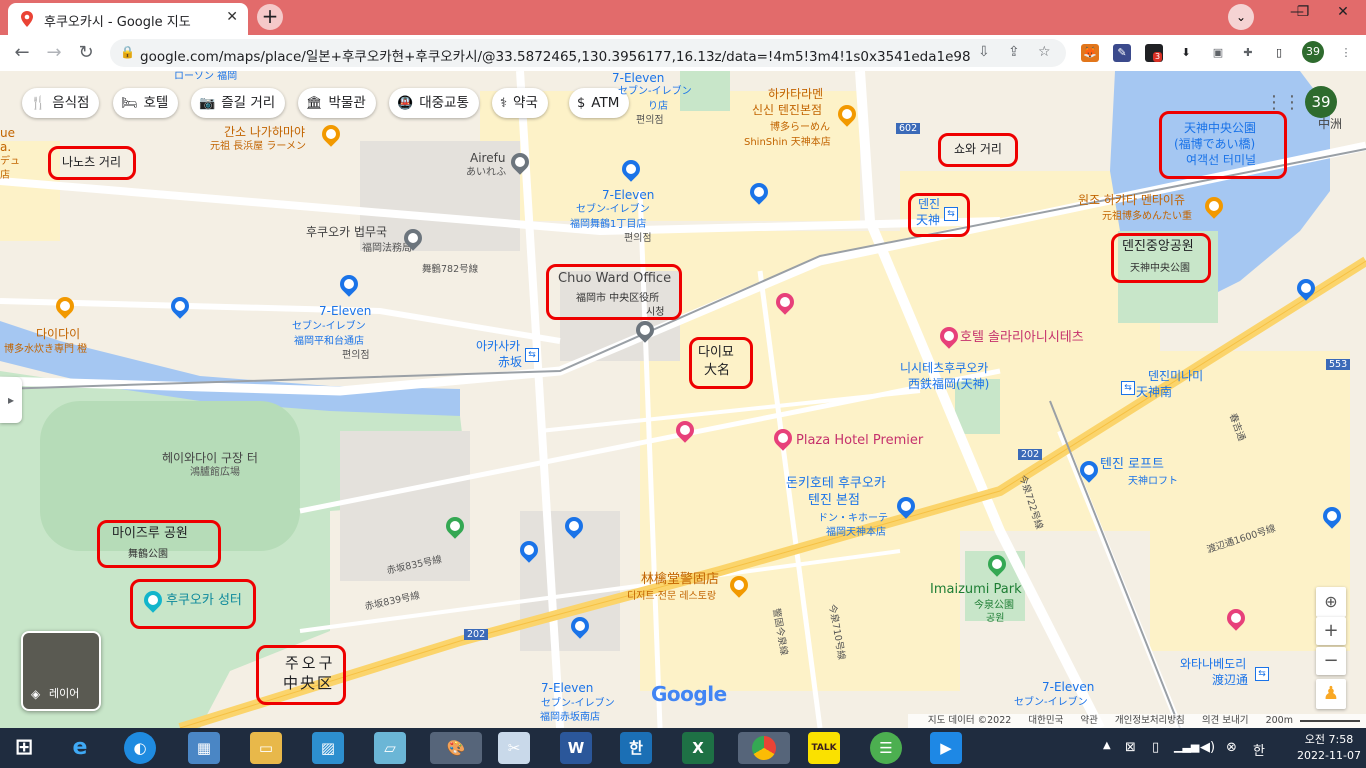 This screenshot has height=768, width=1366. What do you see at coordinates (1331, 602) in the screenshot?
I see `my-location-button: ⊕` at bounding box center [1331, 602].